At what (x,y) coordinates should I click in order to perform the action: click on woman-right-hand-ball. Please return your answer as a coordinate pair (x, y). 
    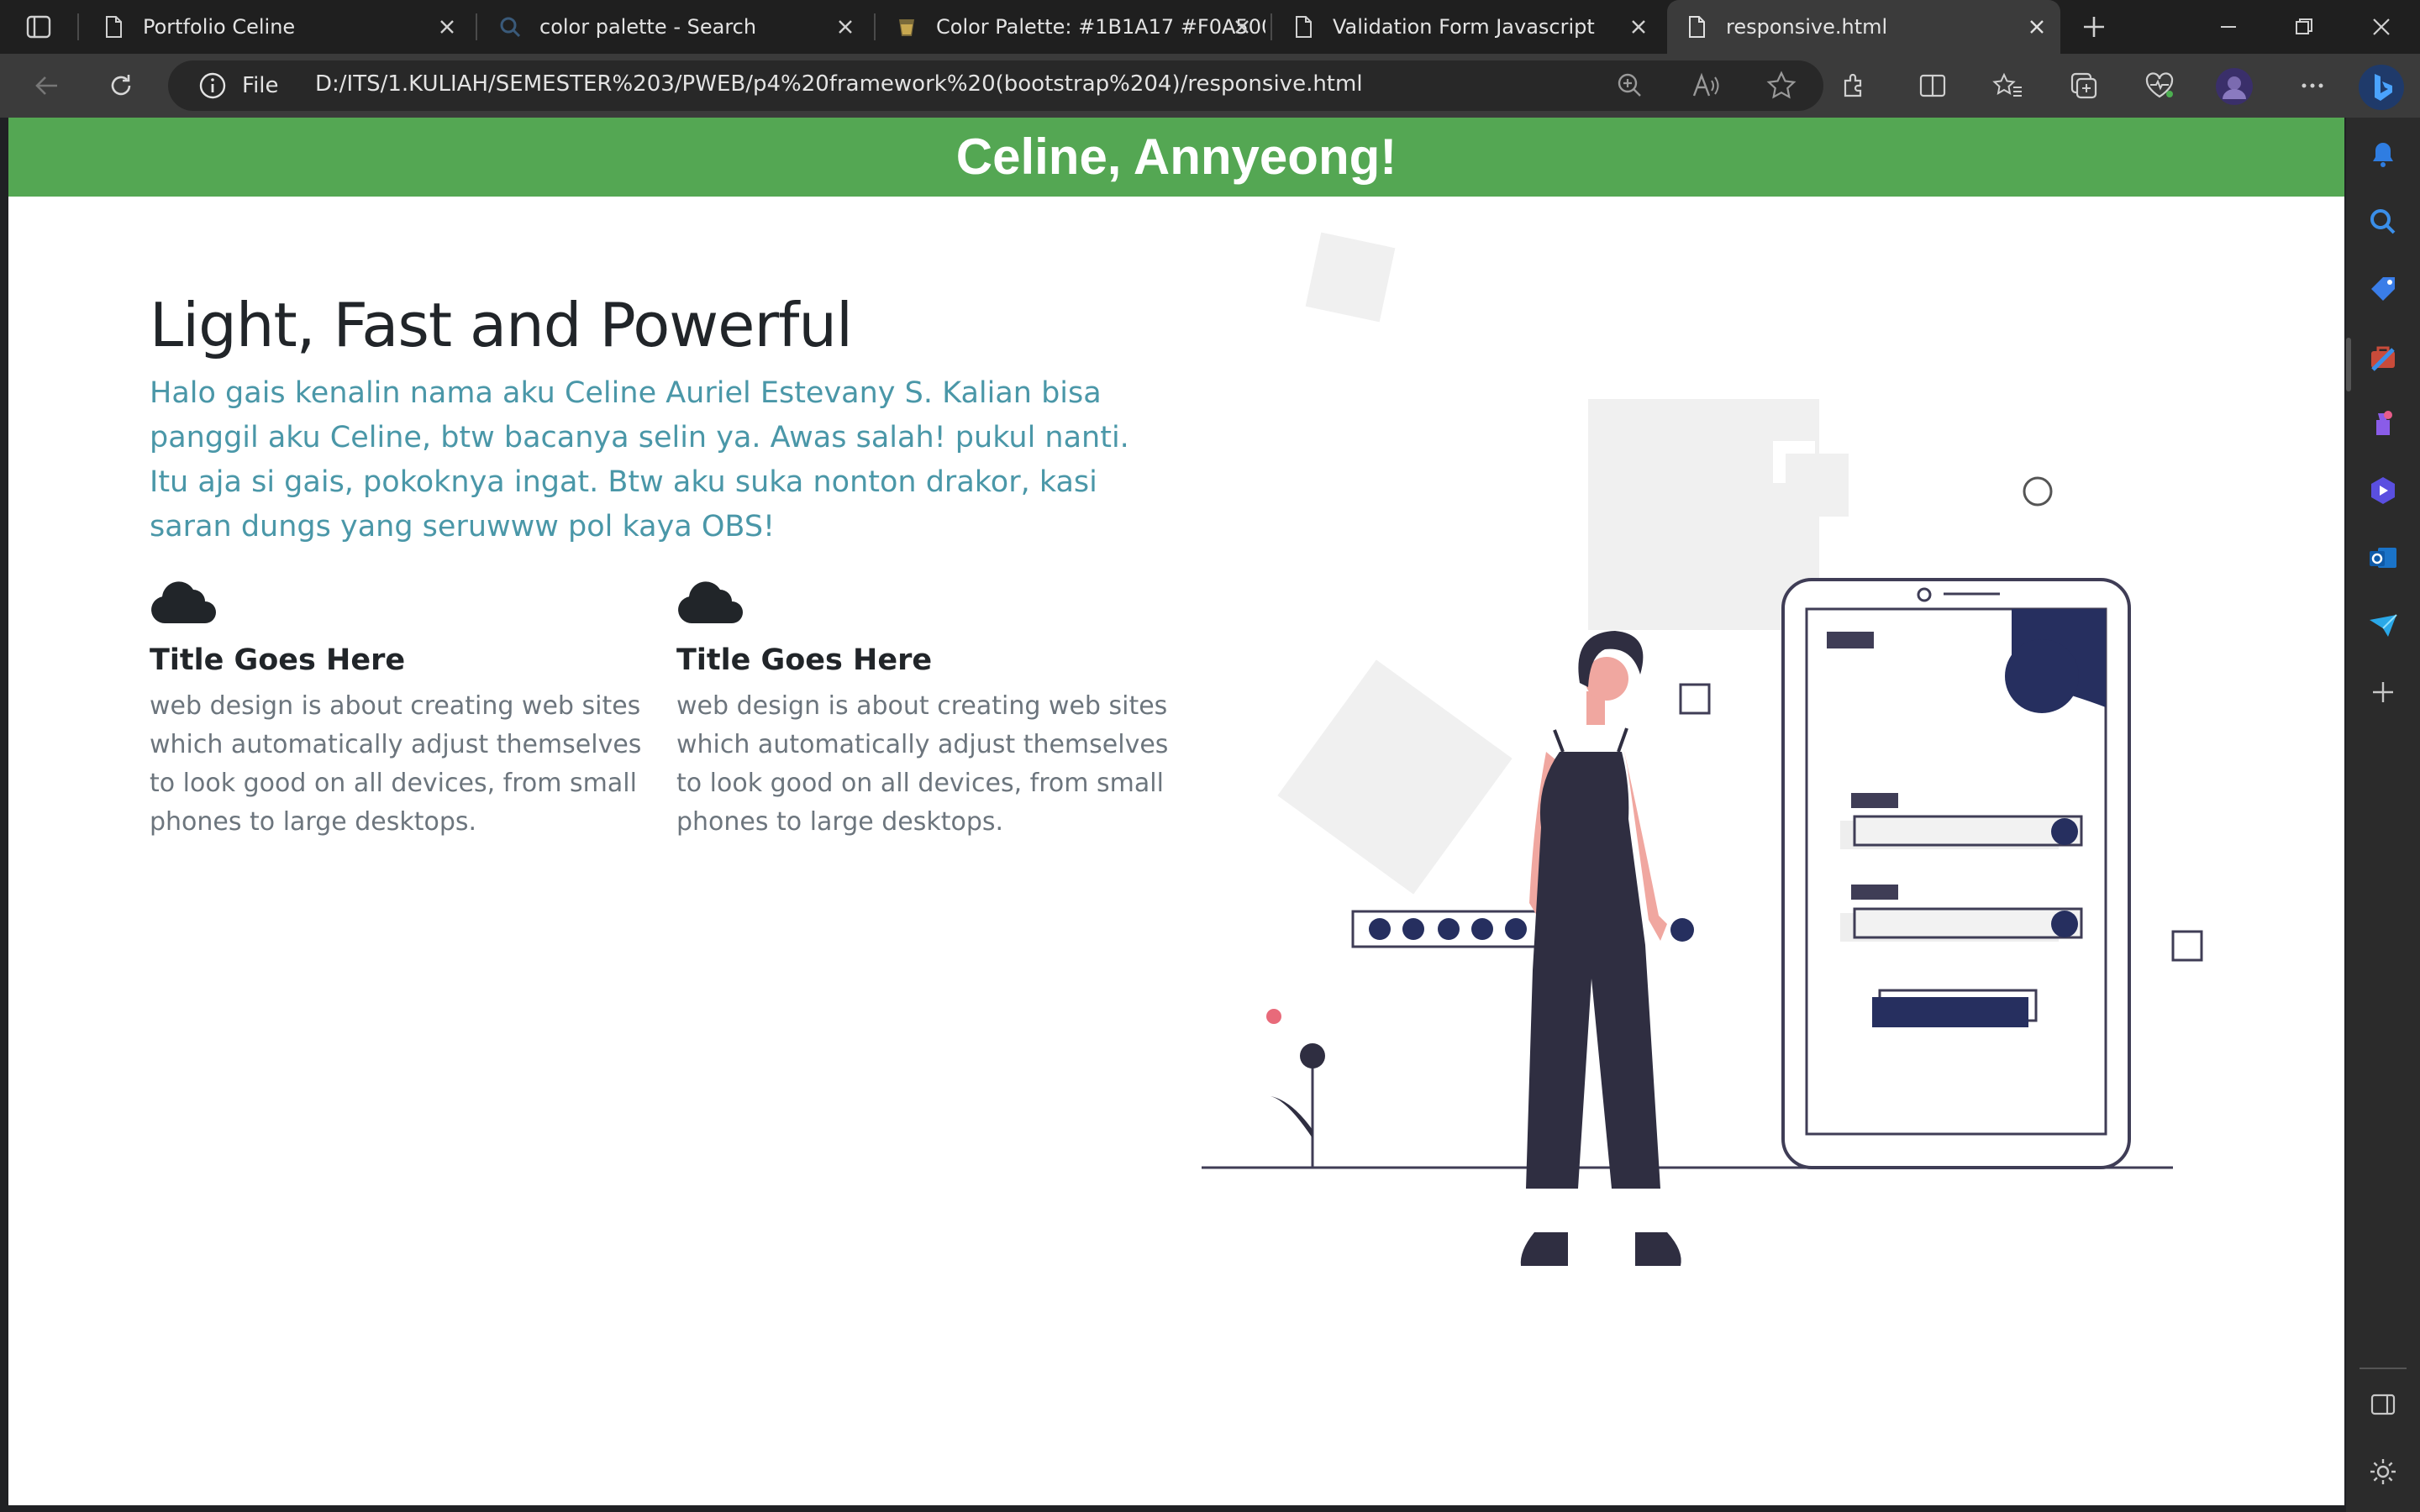
    Looking at the image, I should click on (1682, 930).